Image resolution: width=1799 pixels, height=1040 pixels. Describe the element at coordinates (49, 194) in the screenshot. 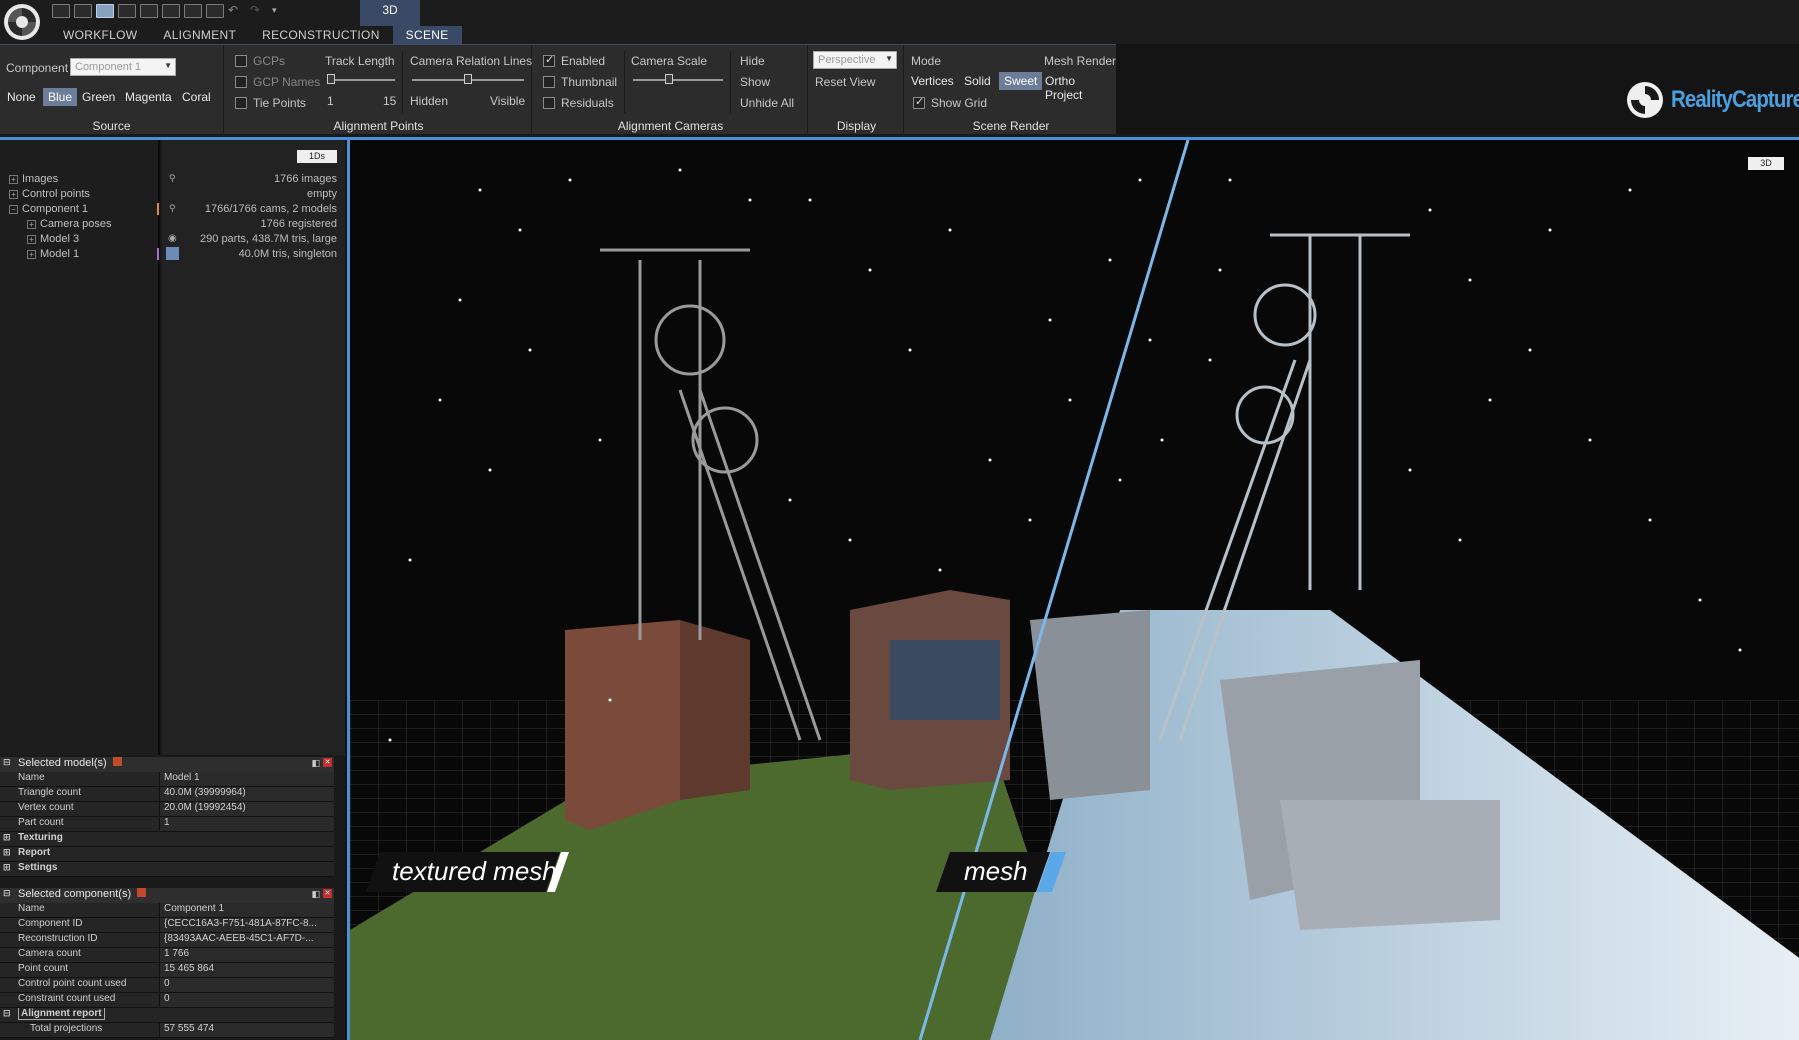

I see `tree-item-control-points: + Control points` at that location.